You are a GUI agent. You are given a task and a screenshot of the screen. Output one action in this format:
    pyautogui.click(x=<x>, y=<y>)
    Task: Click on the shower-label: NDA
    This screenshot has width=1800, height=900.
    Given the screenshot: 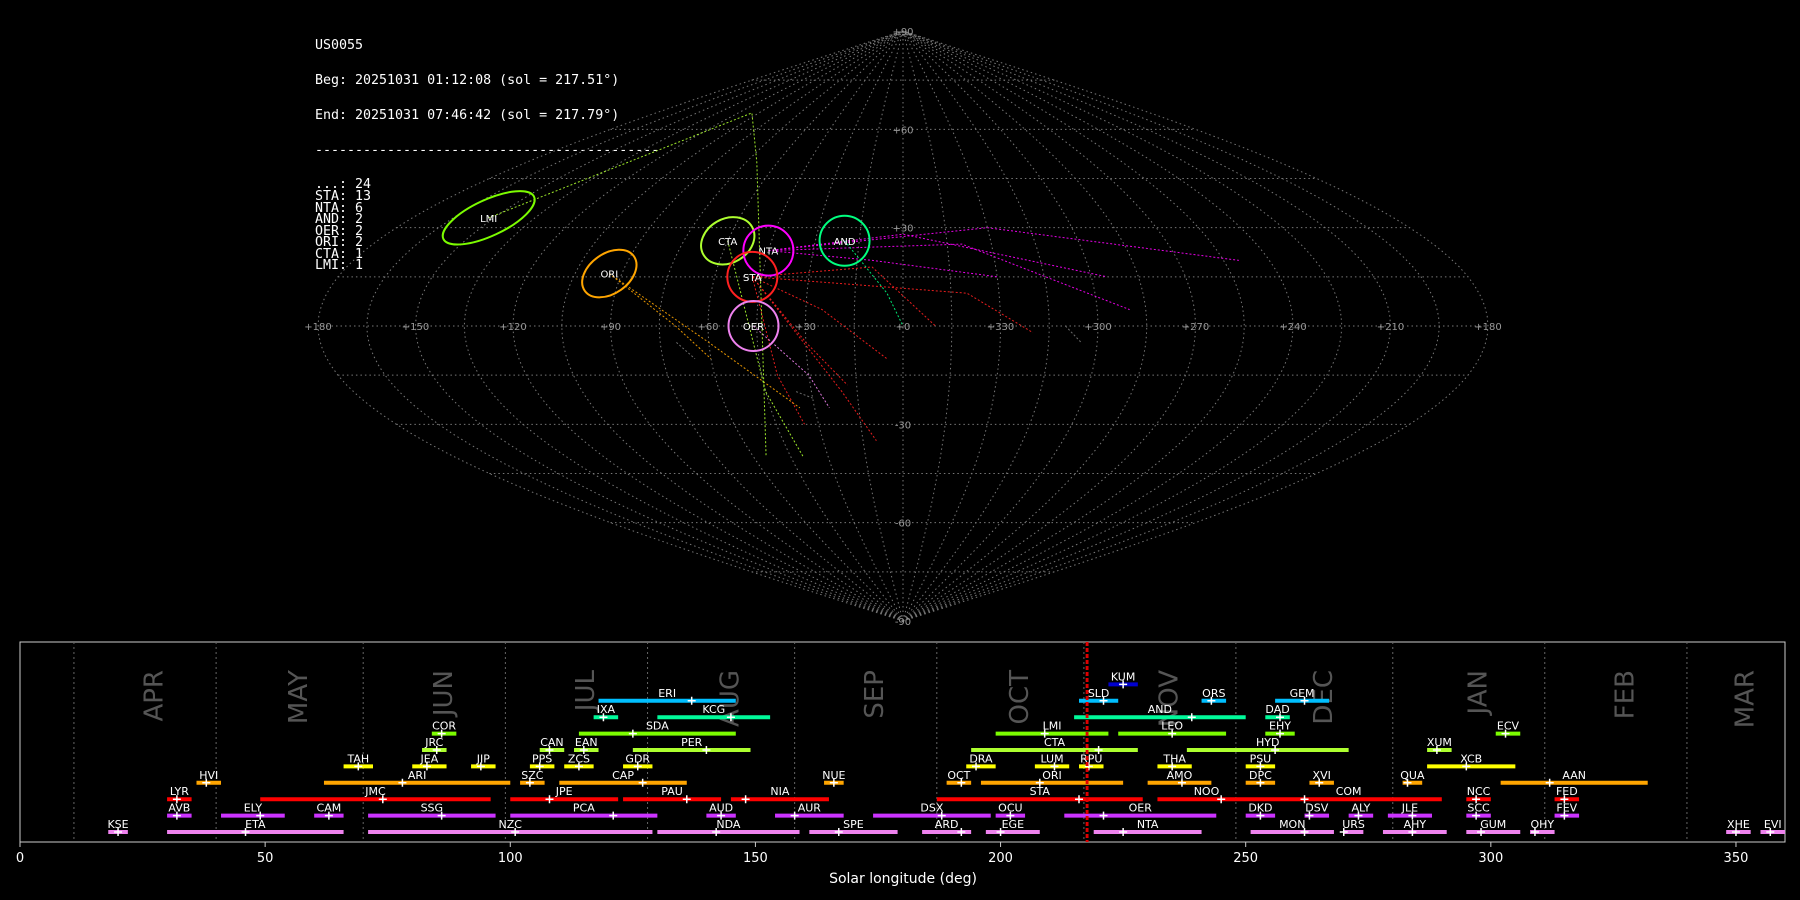 What is the action you would take?
    pyautogui.click(x=728, y=824)
    